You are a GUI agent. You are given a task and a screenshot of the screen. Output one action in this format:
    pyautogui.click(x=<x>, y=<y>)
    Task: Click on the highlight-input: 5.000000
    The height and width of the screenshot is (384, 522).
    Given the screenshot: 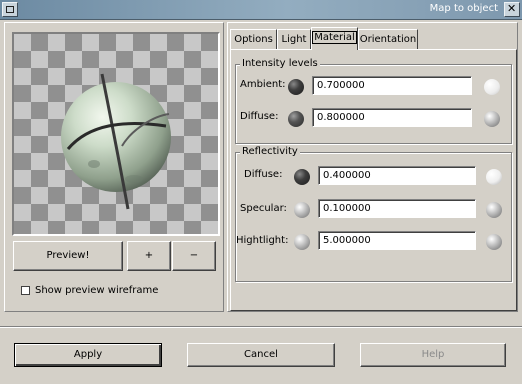 What is the action you would take?
    pyautogui.click(x=397, y=240)
    